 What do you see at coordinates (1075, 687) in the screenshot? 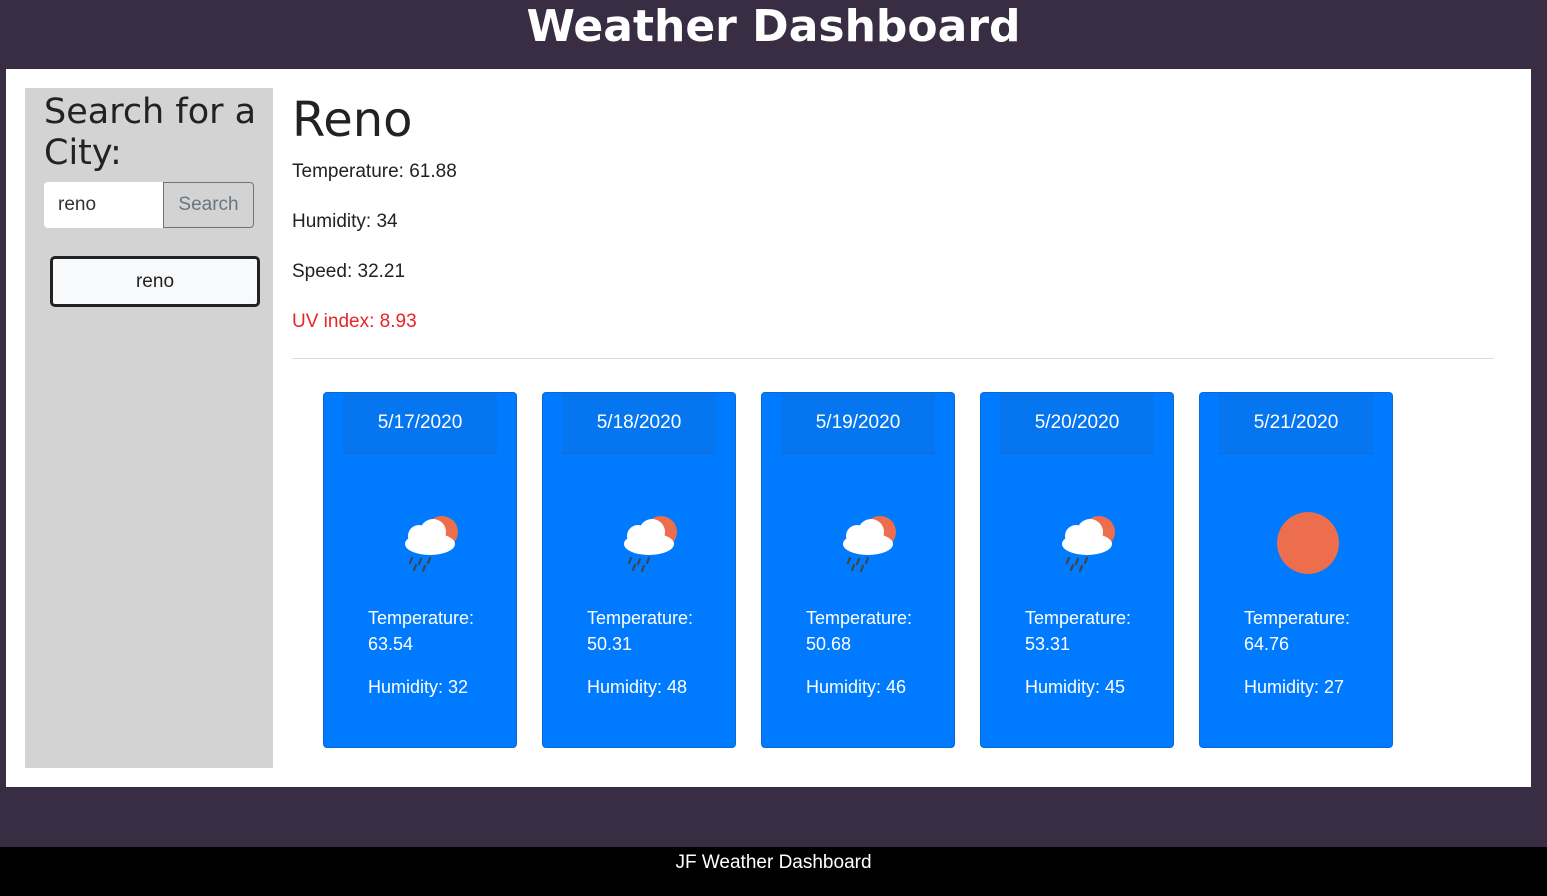
I see `forecast-humidity: Humidity: 45` at bounding box center [1075, 687].